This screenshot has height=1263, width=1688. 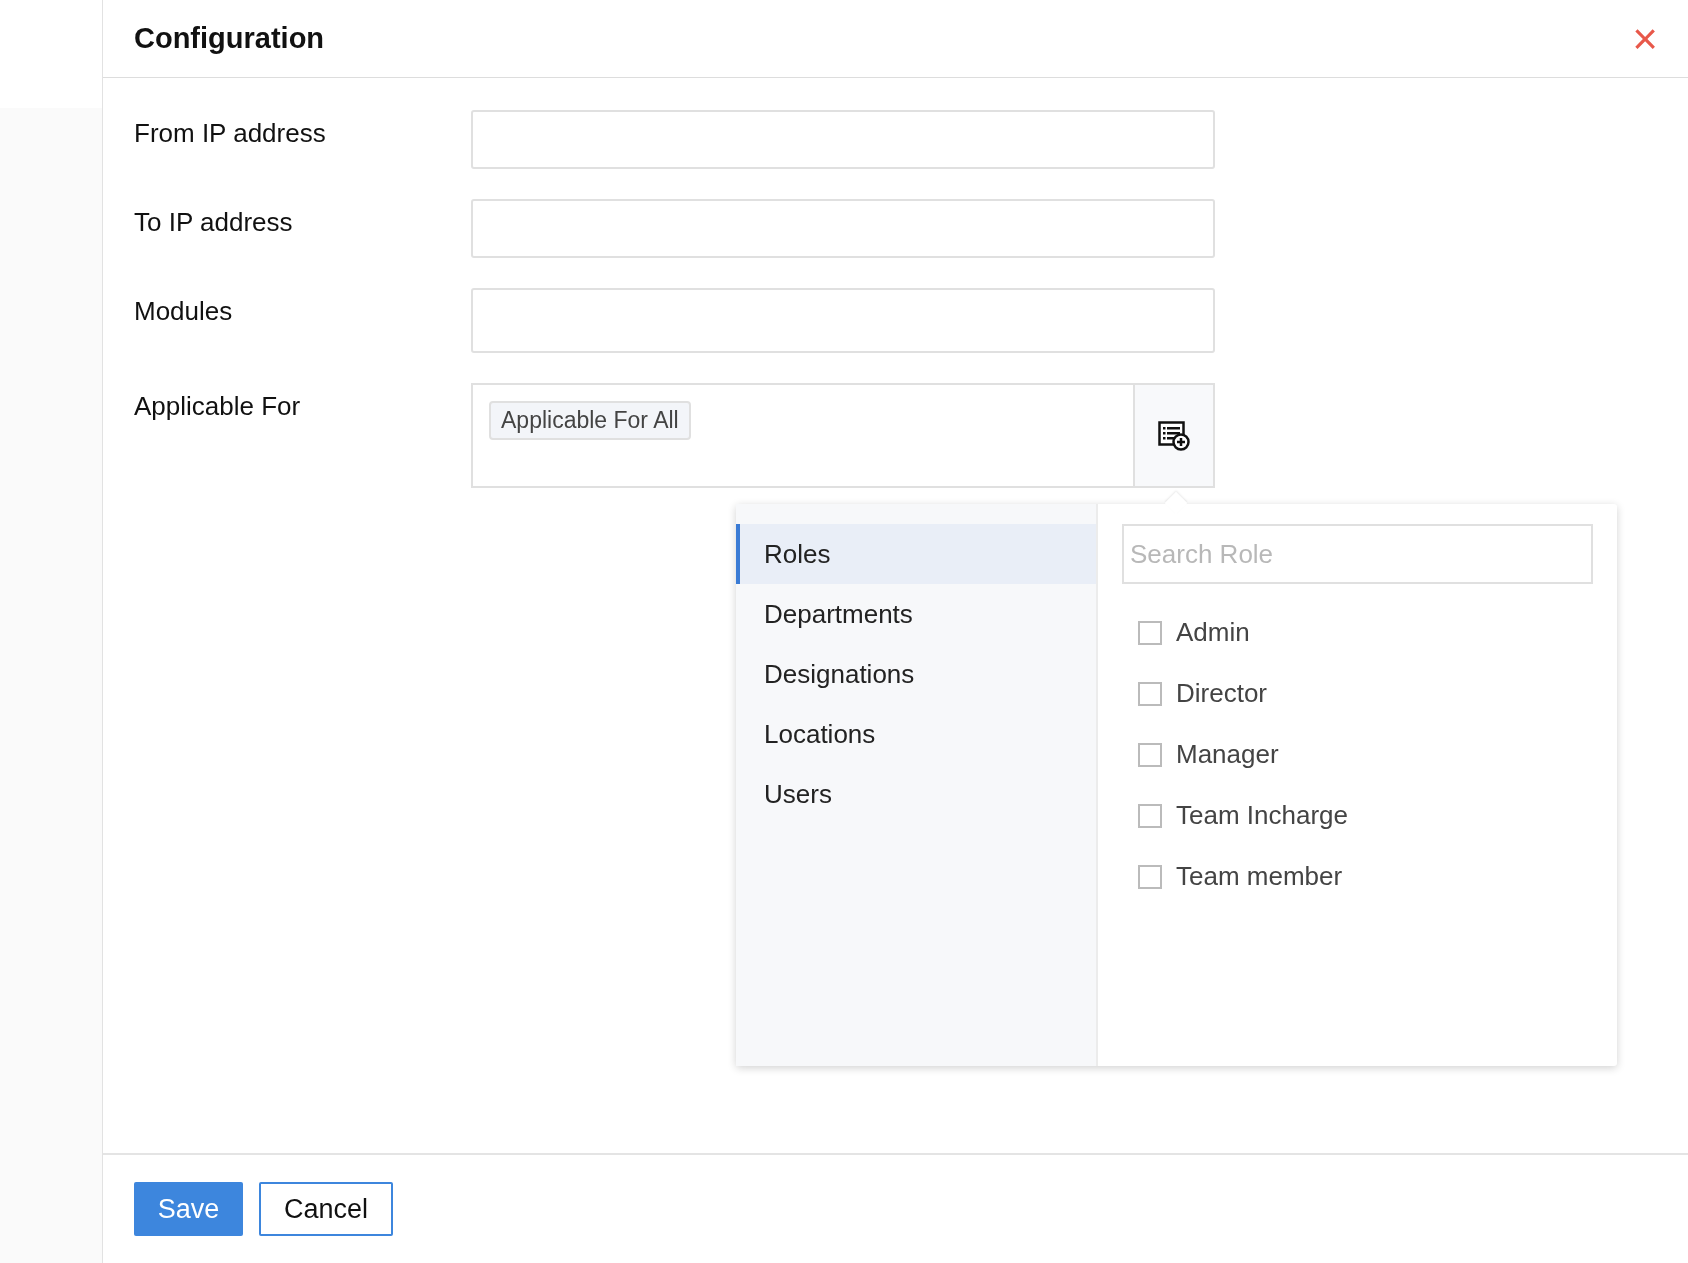 What do you see at coordinates (1357, 554) in the screenshot?
I see `search-field: Search Role` at bounding box center [1357, 554].